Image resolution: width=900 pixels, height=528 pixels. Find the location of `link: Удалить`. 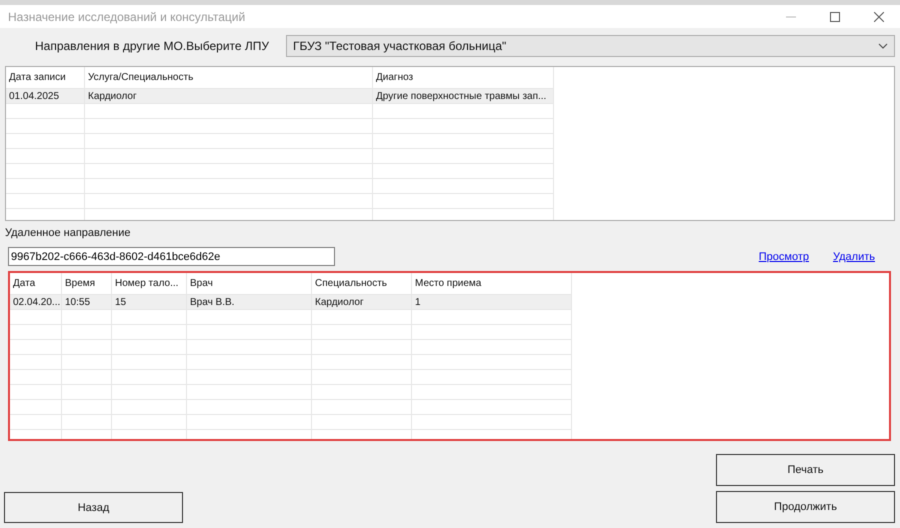

link: Удалить is located at coordinates (854, 256).